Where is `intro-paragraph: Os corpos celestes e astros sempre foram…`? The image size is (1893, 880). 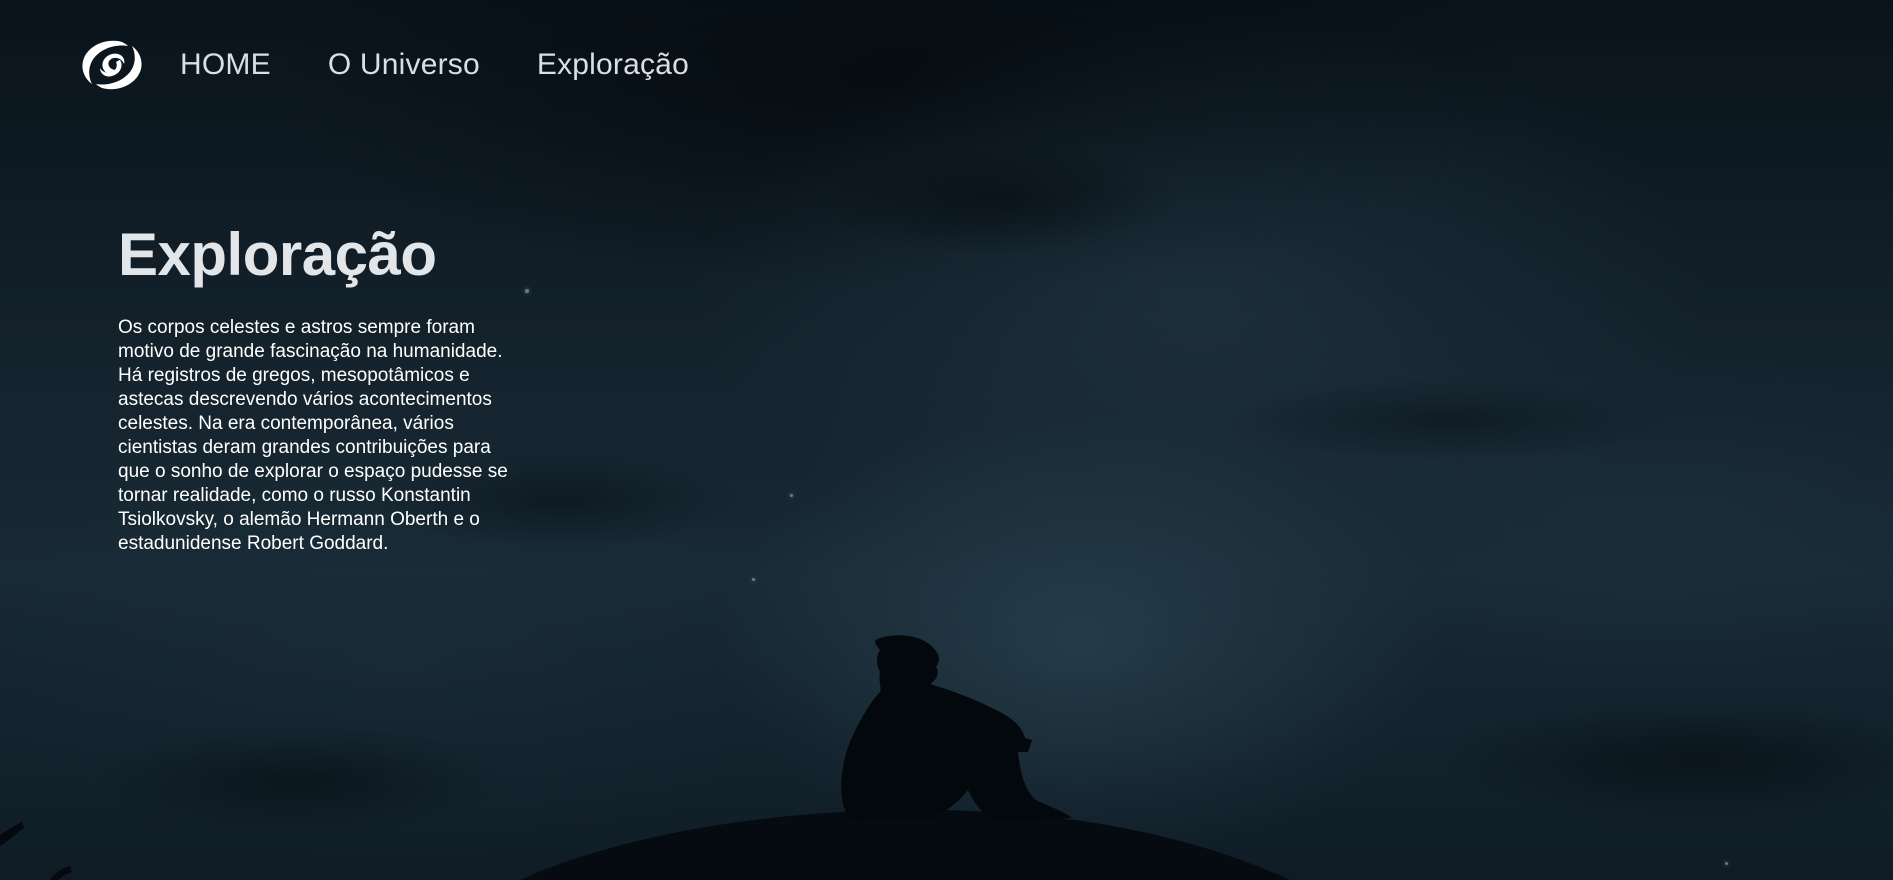 intro-paragraph: Os corpos celestes e astros sempre foram… is located at coordinates (313, 435).